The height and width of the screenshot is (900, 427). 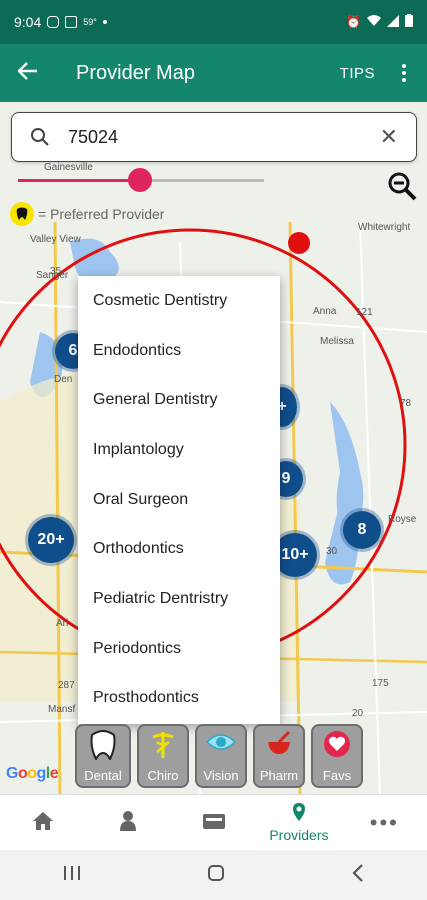 What do you see at coordinates (53, 22) in the screenshot?
I see `instagram-icon` at bounding box center [53, 22].